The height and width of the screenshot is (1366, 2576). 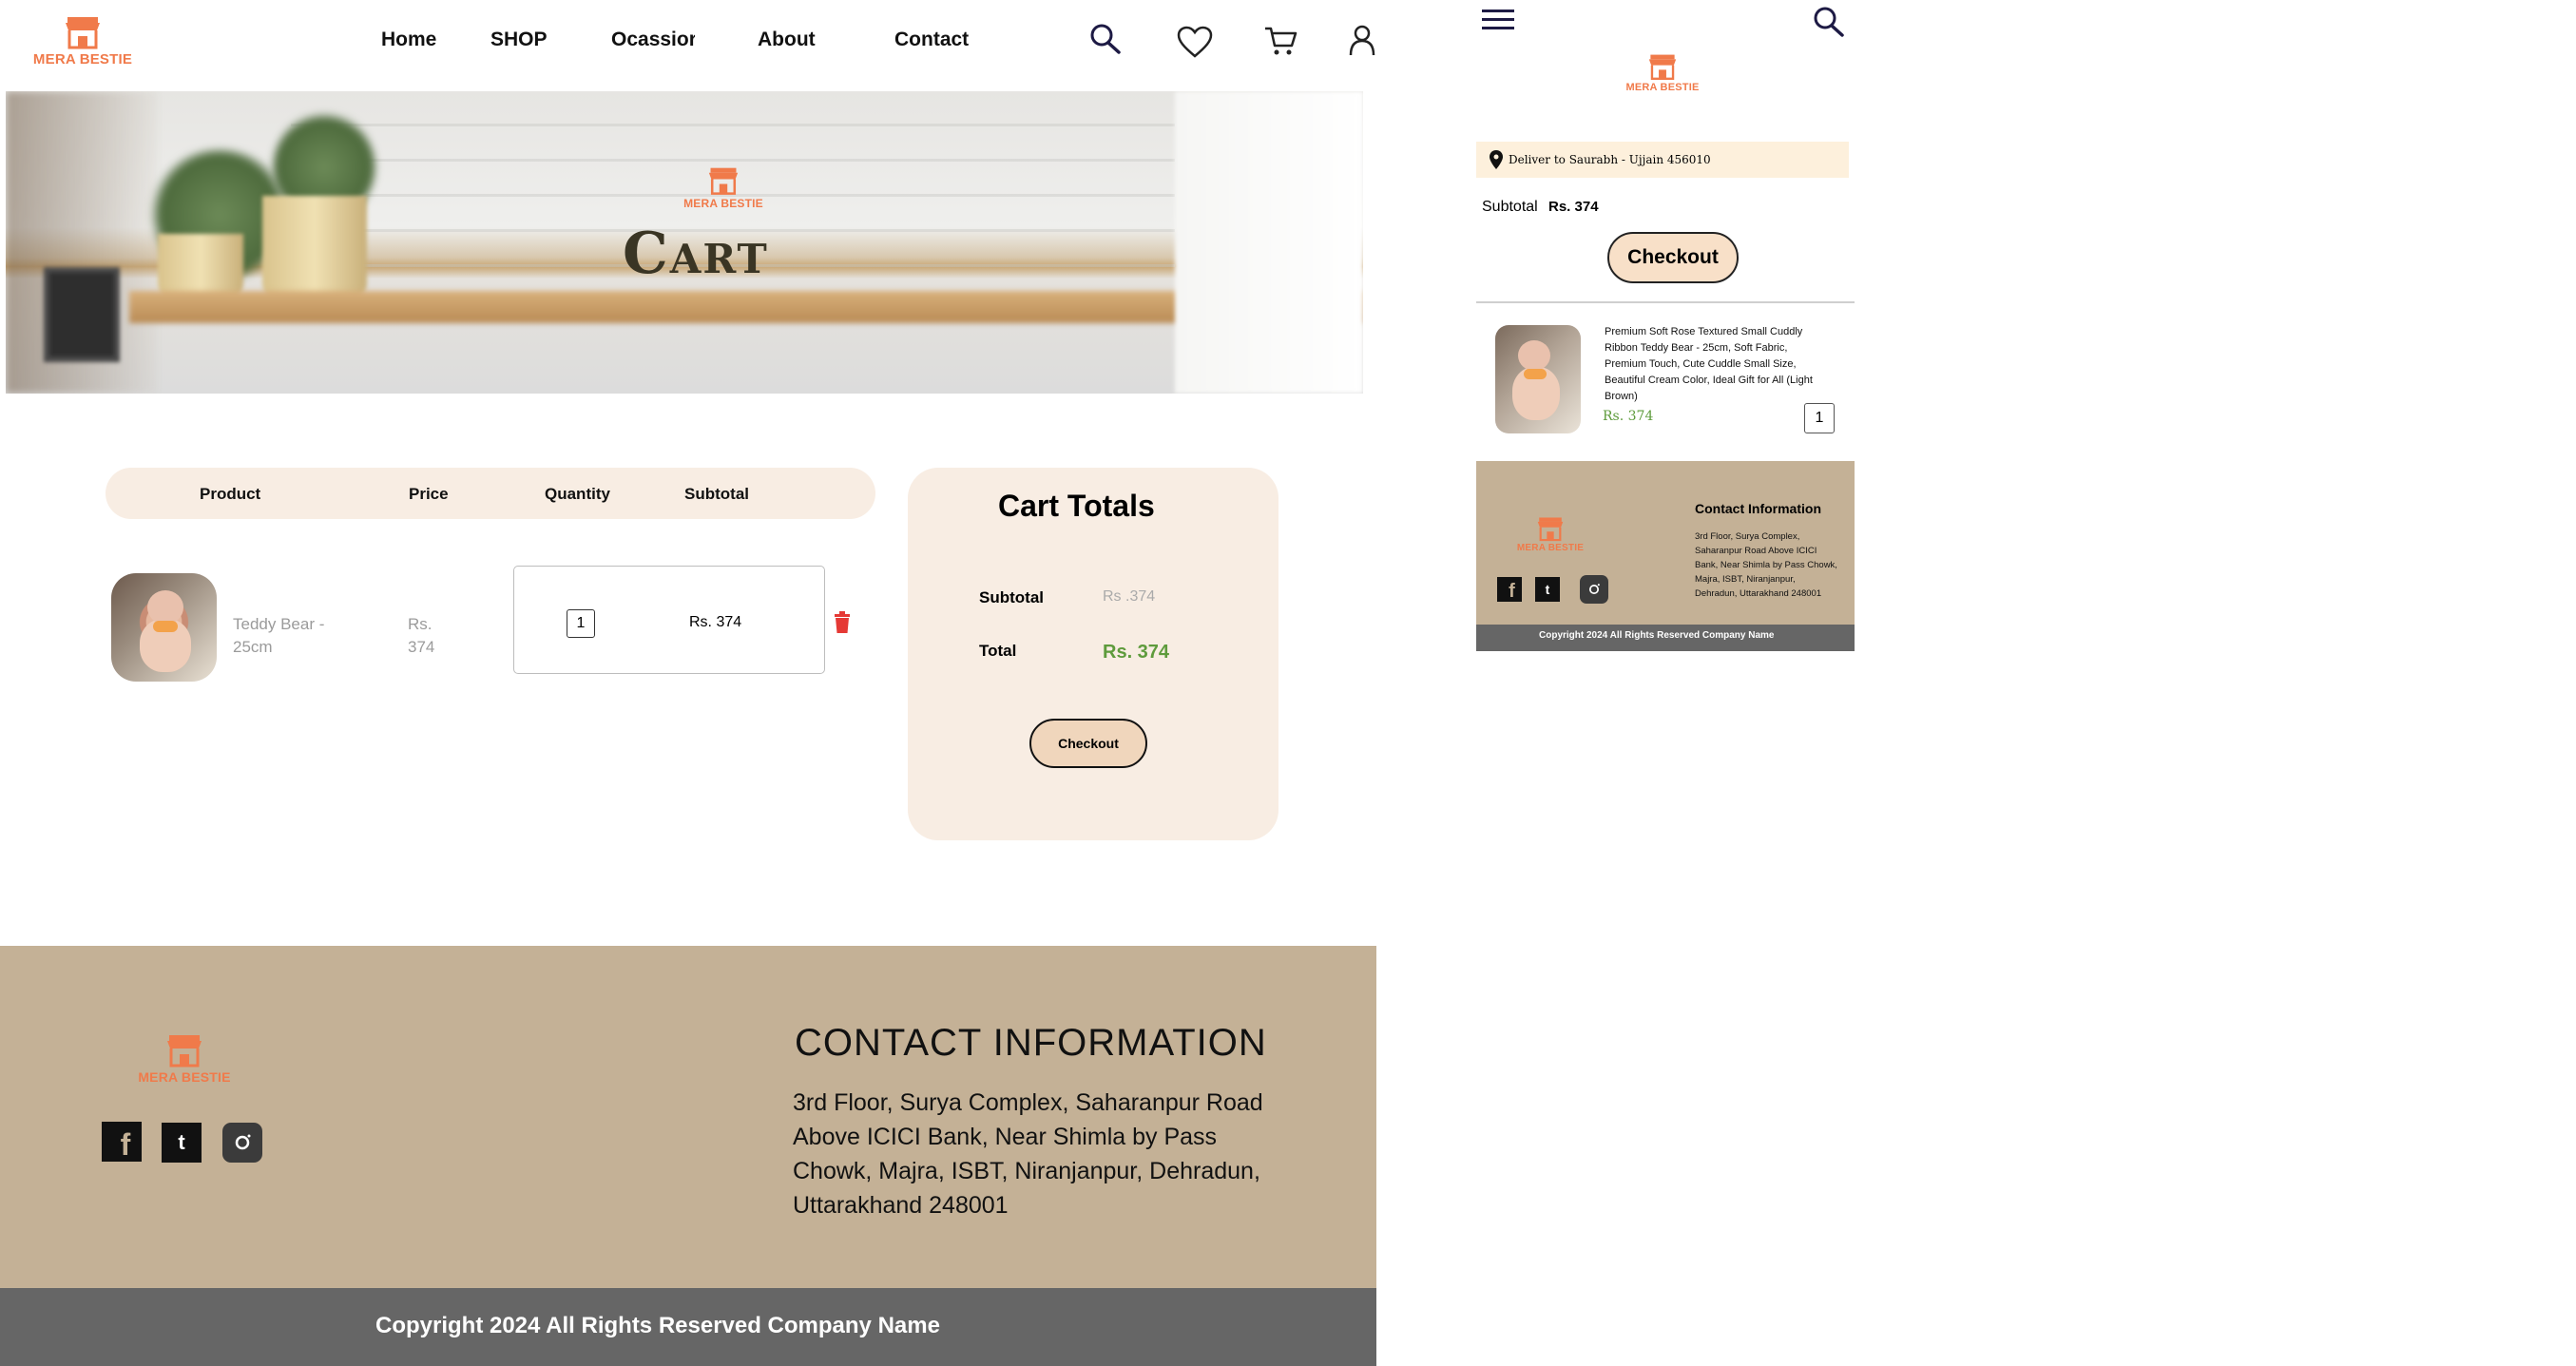 I want to click on footer-brand-name: MERA BESTIE, so click(x=184, y=1077).